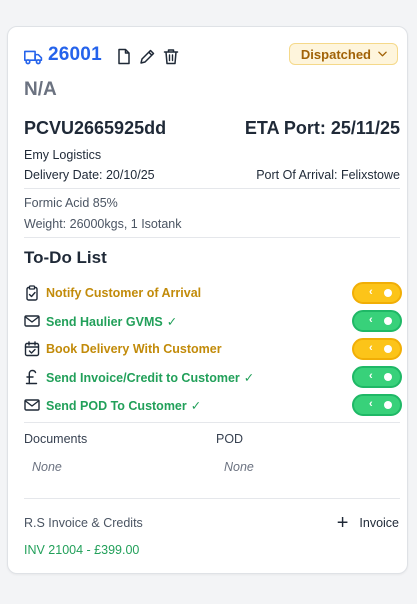  Describe the element at coordinates (31, 377) in the screenshot. I see `pound-sign-icon` at that location.